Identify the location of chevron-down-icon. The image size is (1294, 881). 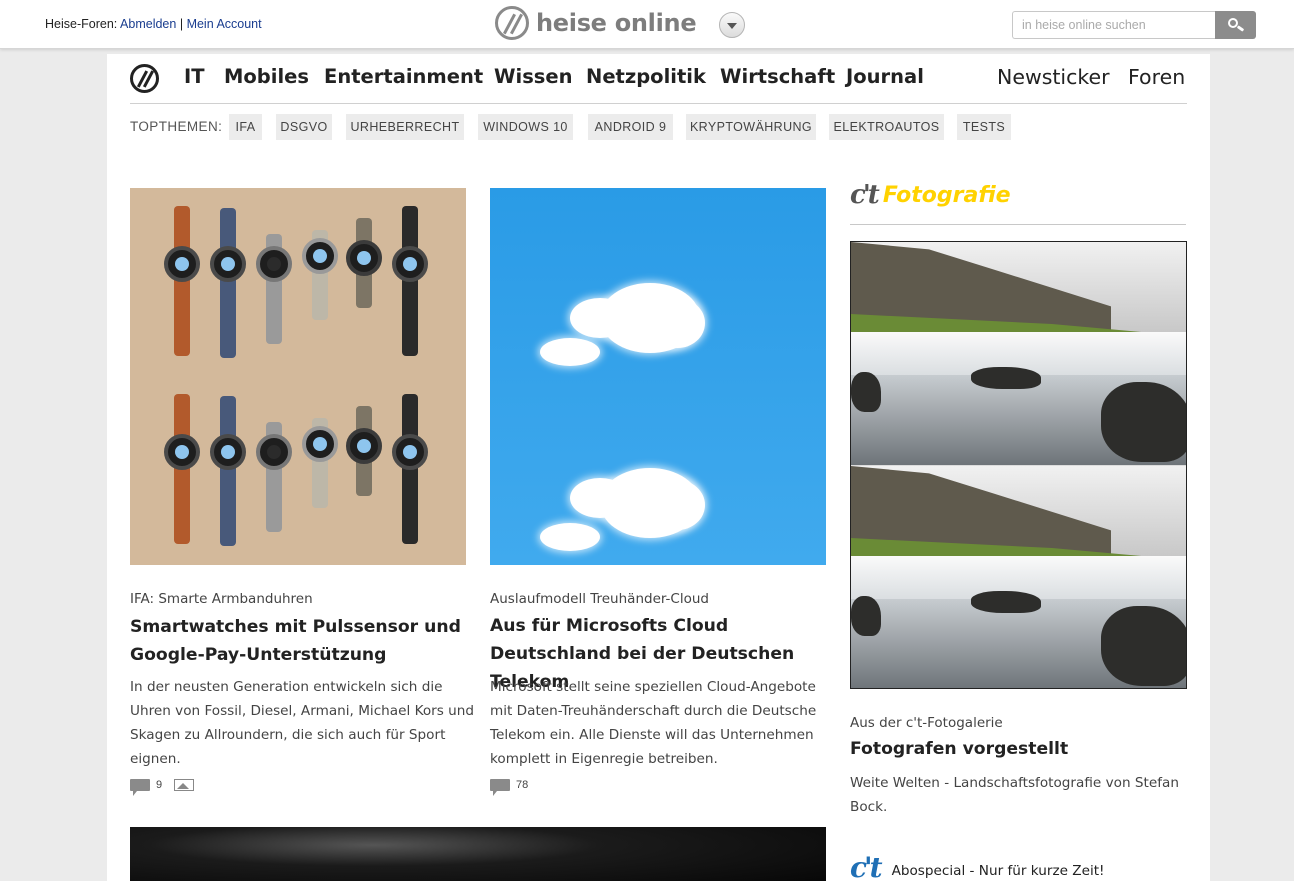
(732, 25).